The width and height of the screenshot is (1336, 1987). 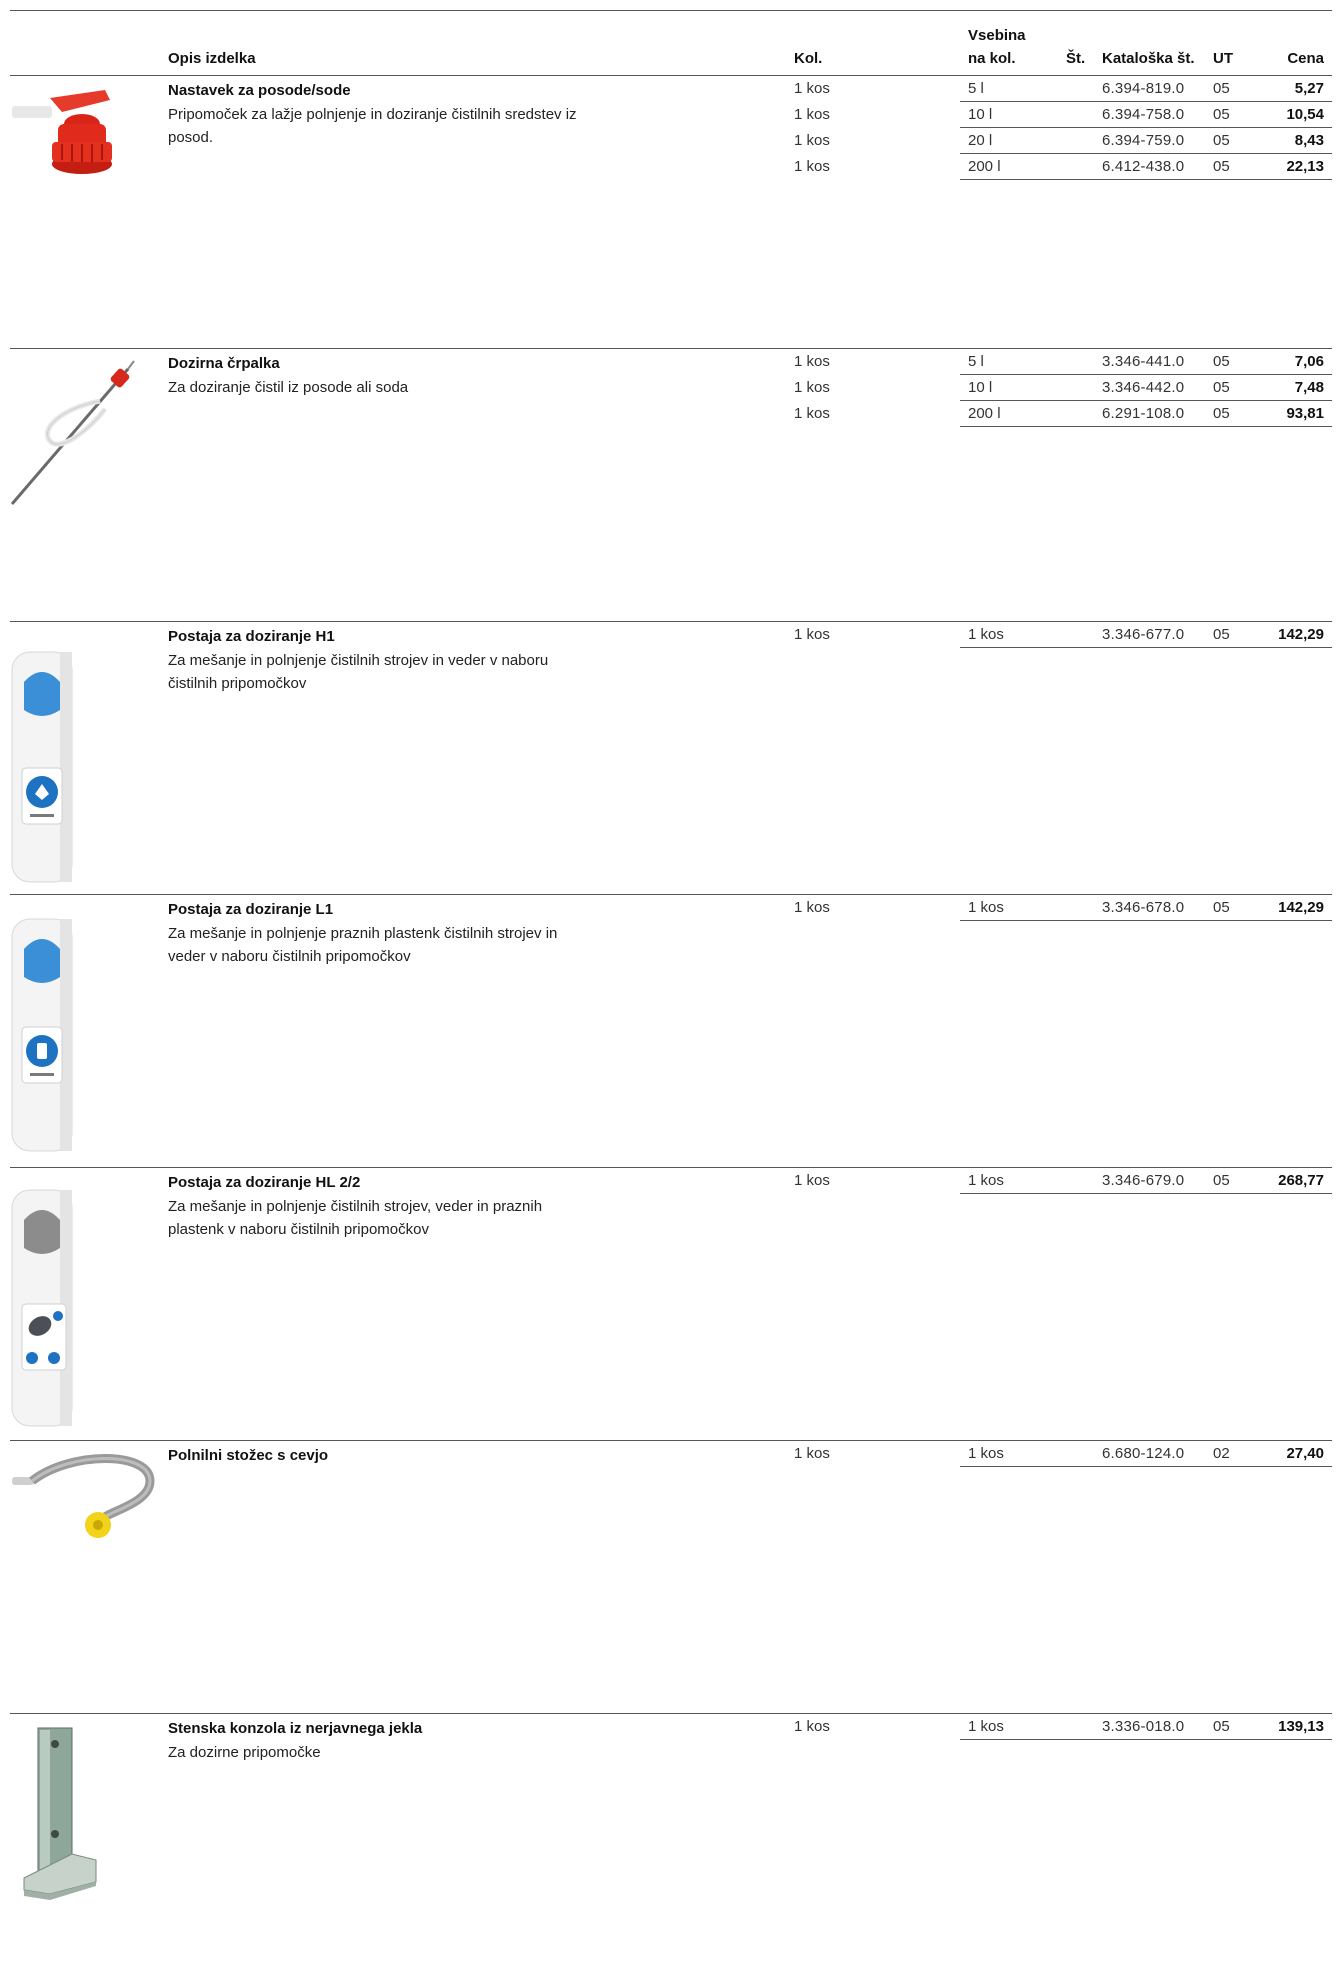 I want to click on header-content-line2: na kol., so click(x=992, y=58).